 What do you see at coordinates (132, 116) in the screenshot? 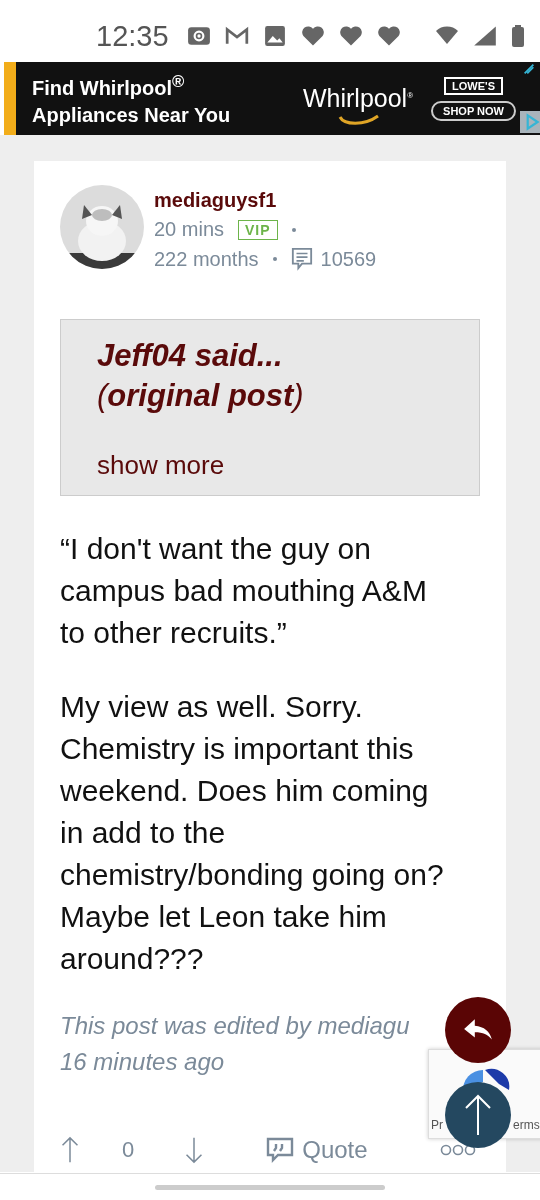
I see `ad-headline: Appliances Near You` at bounding box center [132, 116].